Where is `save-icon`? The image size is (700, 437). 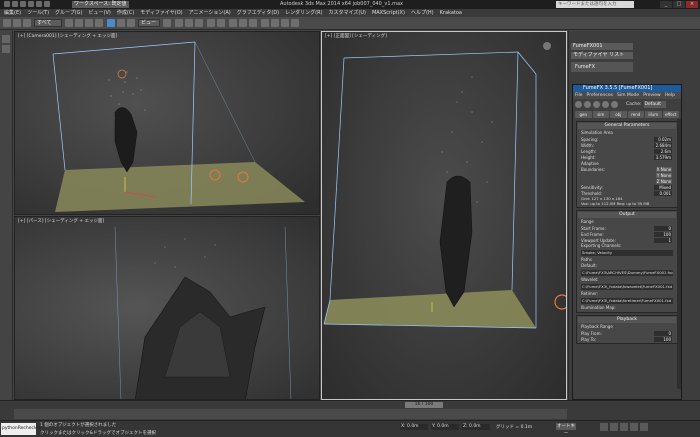
save-icon is located at coordinates (31, 4).